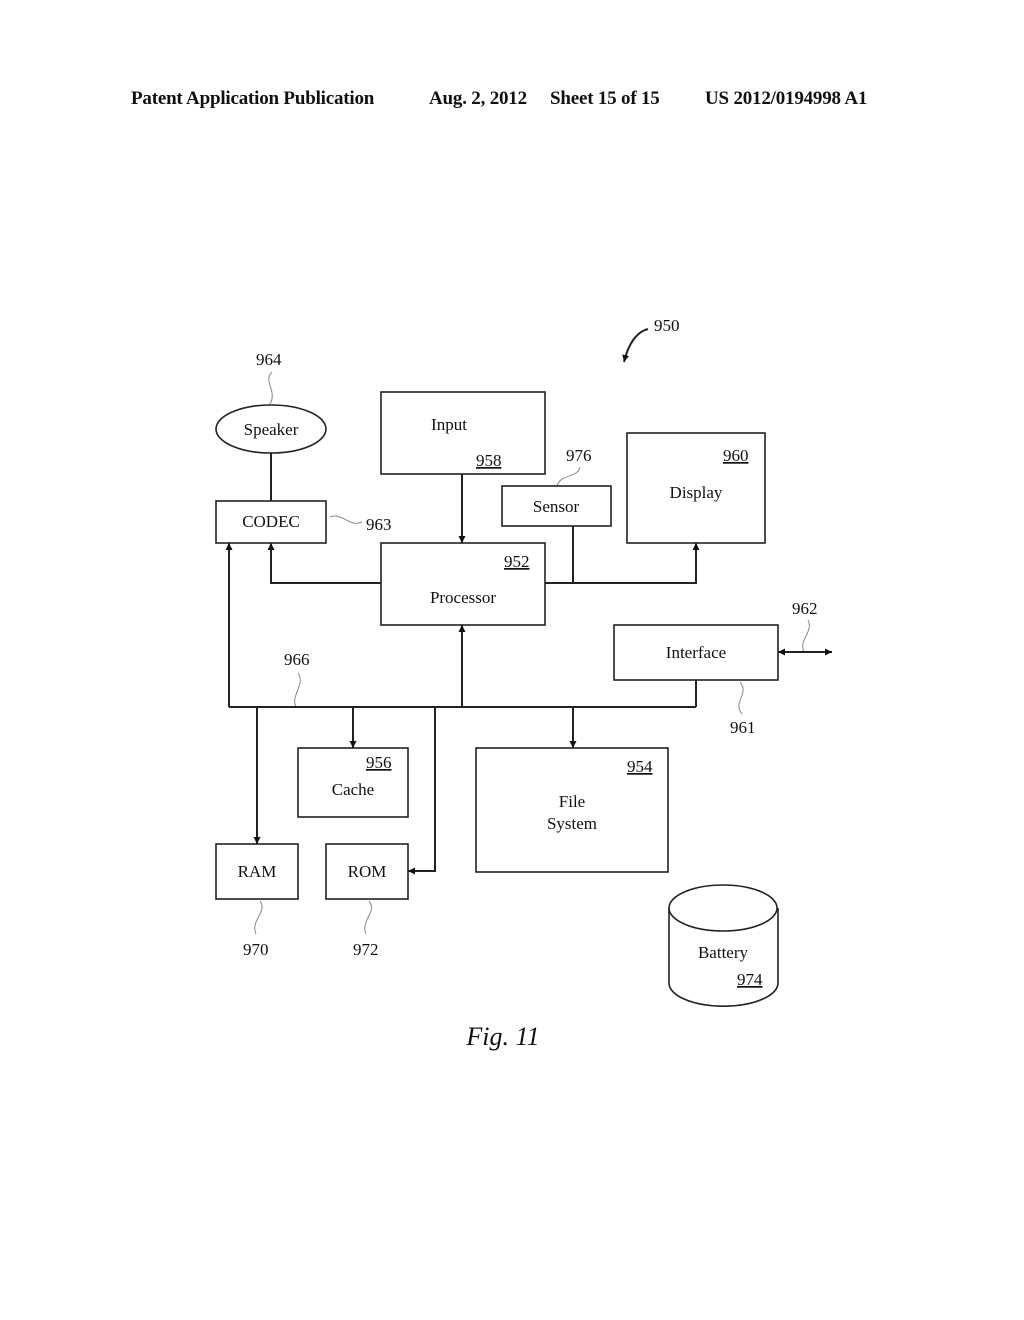 The width and height of the screenshot is (1024, 1320). Describe the element at coordinates (258, 917) in the screenshot. I see `ram-leader-line` at that location.